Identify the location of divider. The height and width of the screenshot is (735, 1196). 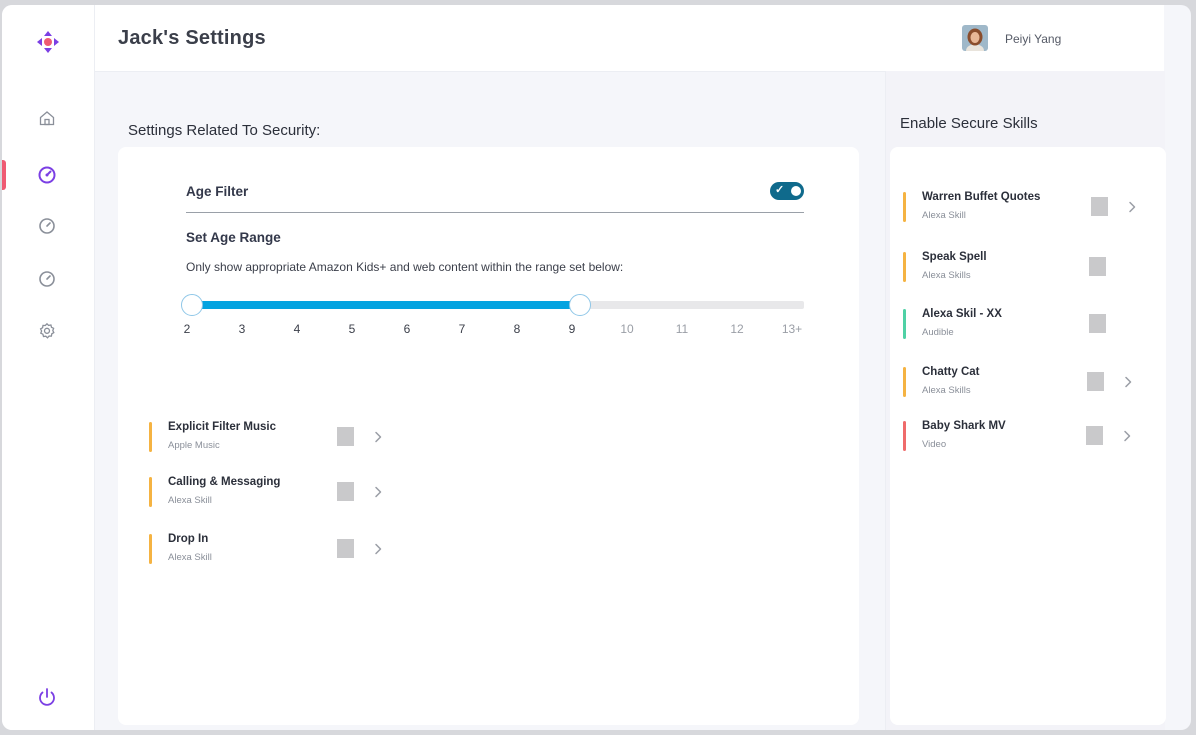
(495, 212).